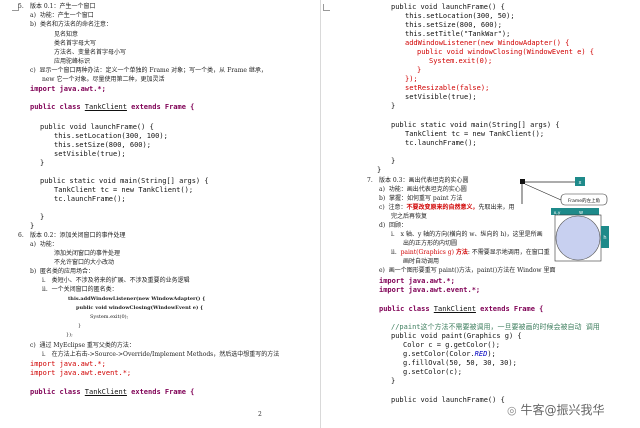 This screenshot has height=428, width=640. What do you see at coordinates (370, 180) in the screenshot?
I see `list-number: 7.` at bounding box center [370, 180].